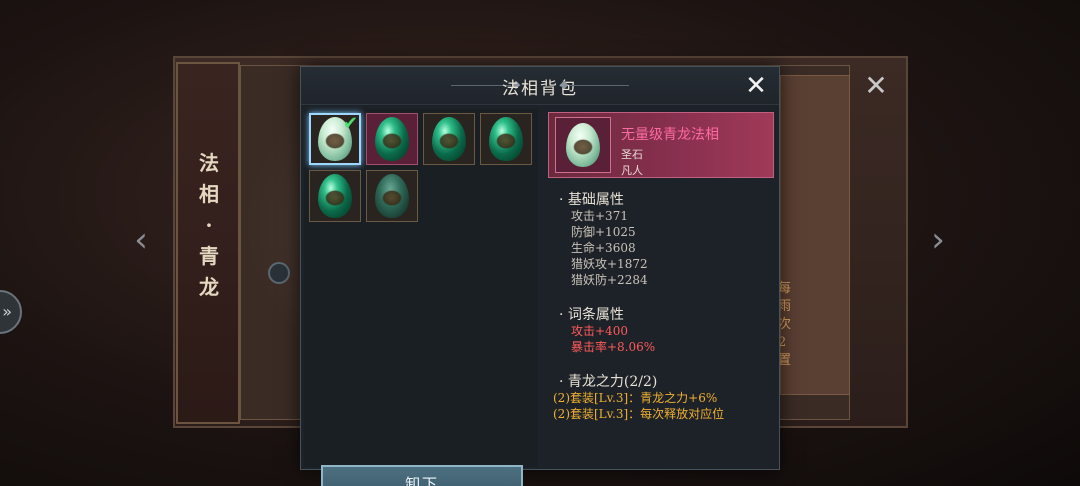  Describe the element at coordinates (599, 216) in the screenshot. I see `base-stat: 攻击+371` at that location.